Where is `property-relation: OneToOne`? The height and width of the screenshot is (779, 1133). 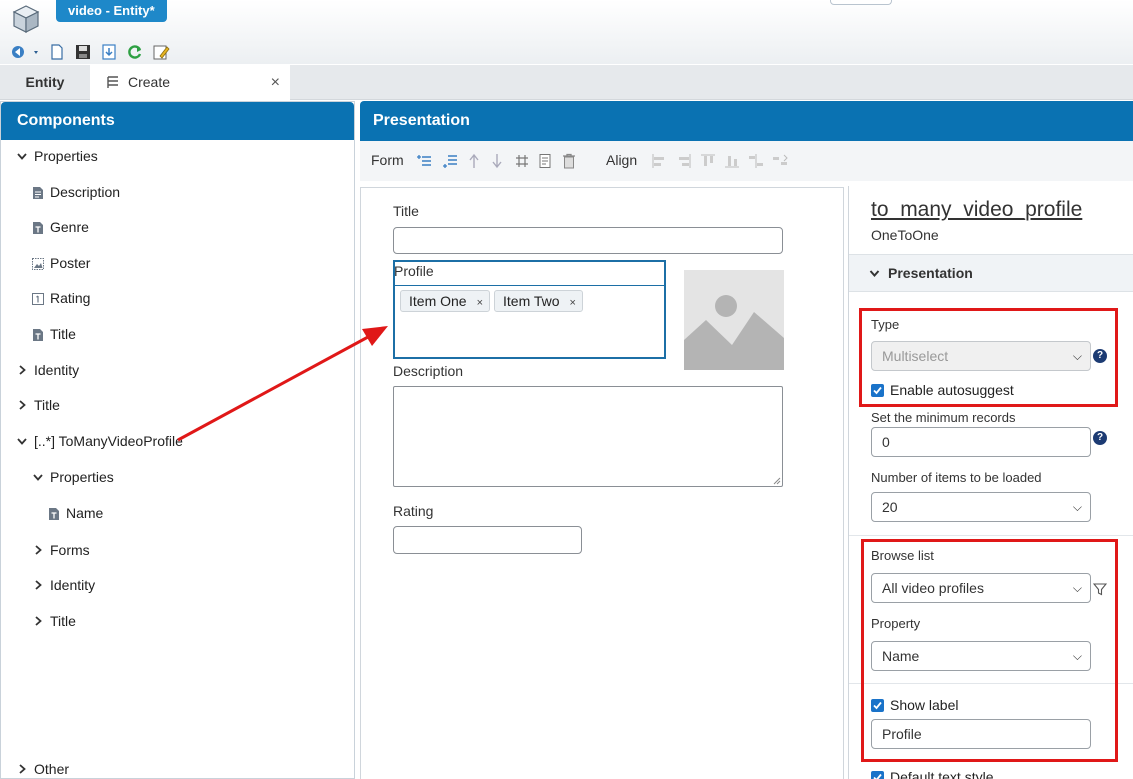
property-relation: OneToOne is located at coordinates (905, 235).